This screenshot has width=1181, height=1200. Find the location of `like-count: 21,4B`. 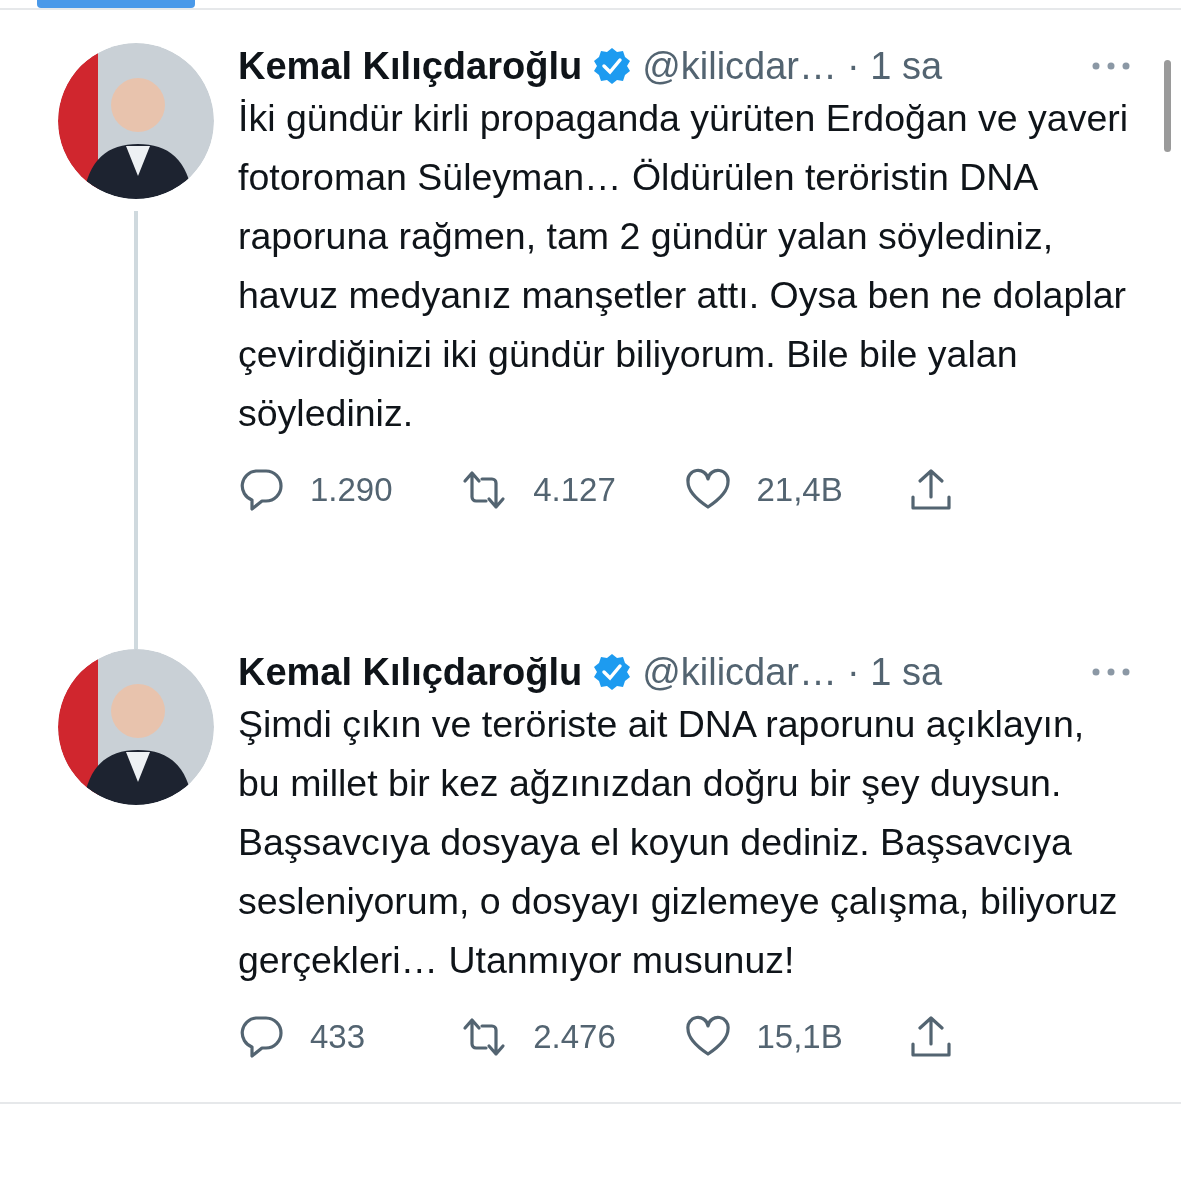

like-count: 21,4B is located at coordinates (799, 490).